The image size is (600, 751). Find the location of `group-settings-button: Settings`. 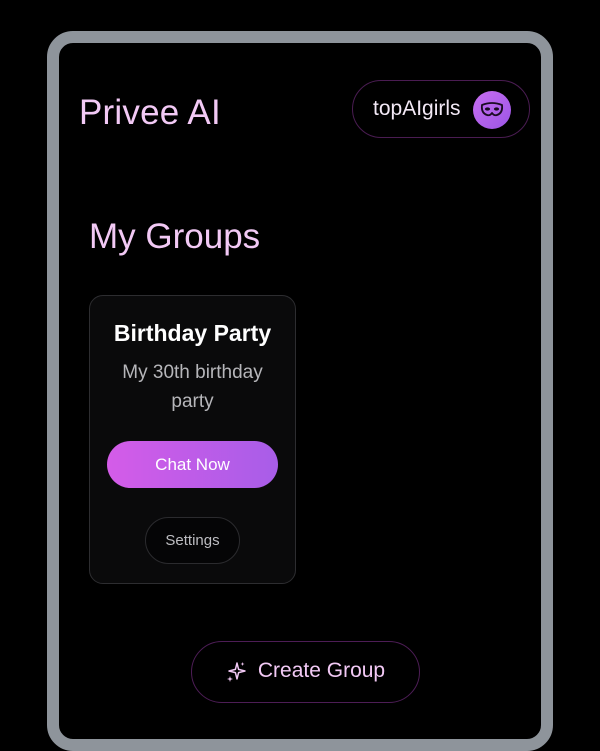

group-settings-button: Settings is located at coordinates (192, 540).